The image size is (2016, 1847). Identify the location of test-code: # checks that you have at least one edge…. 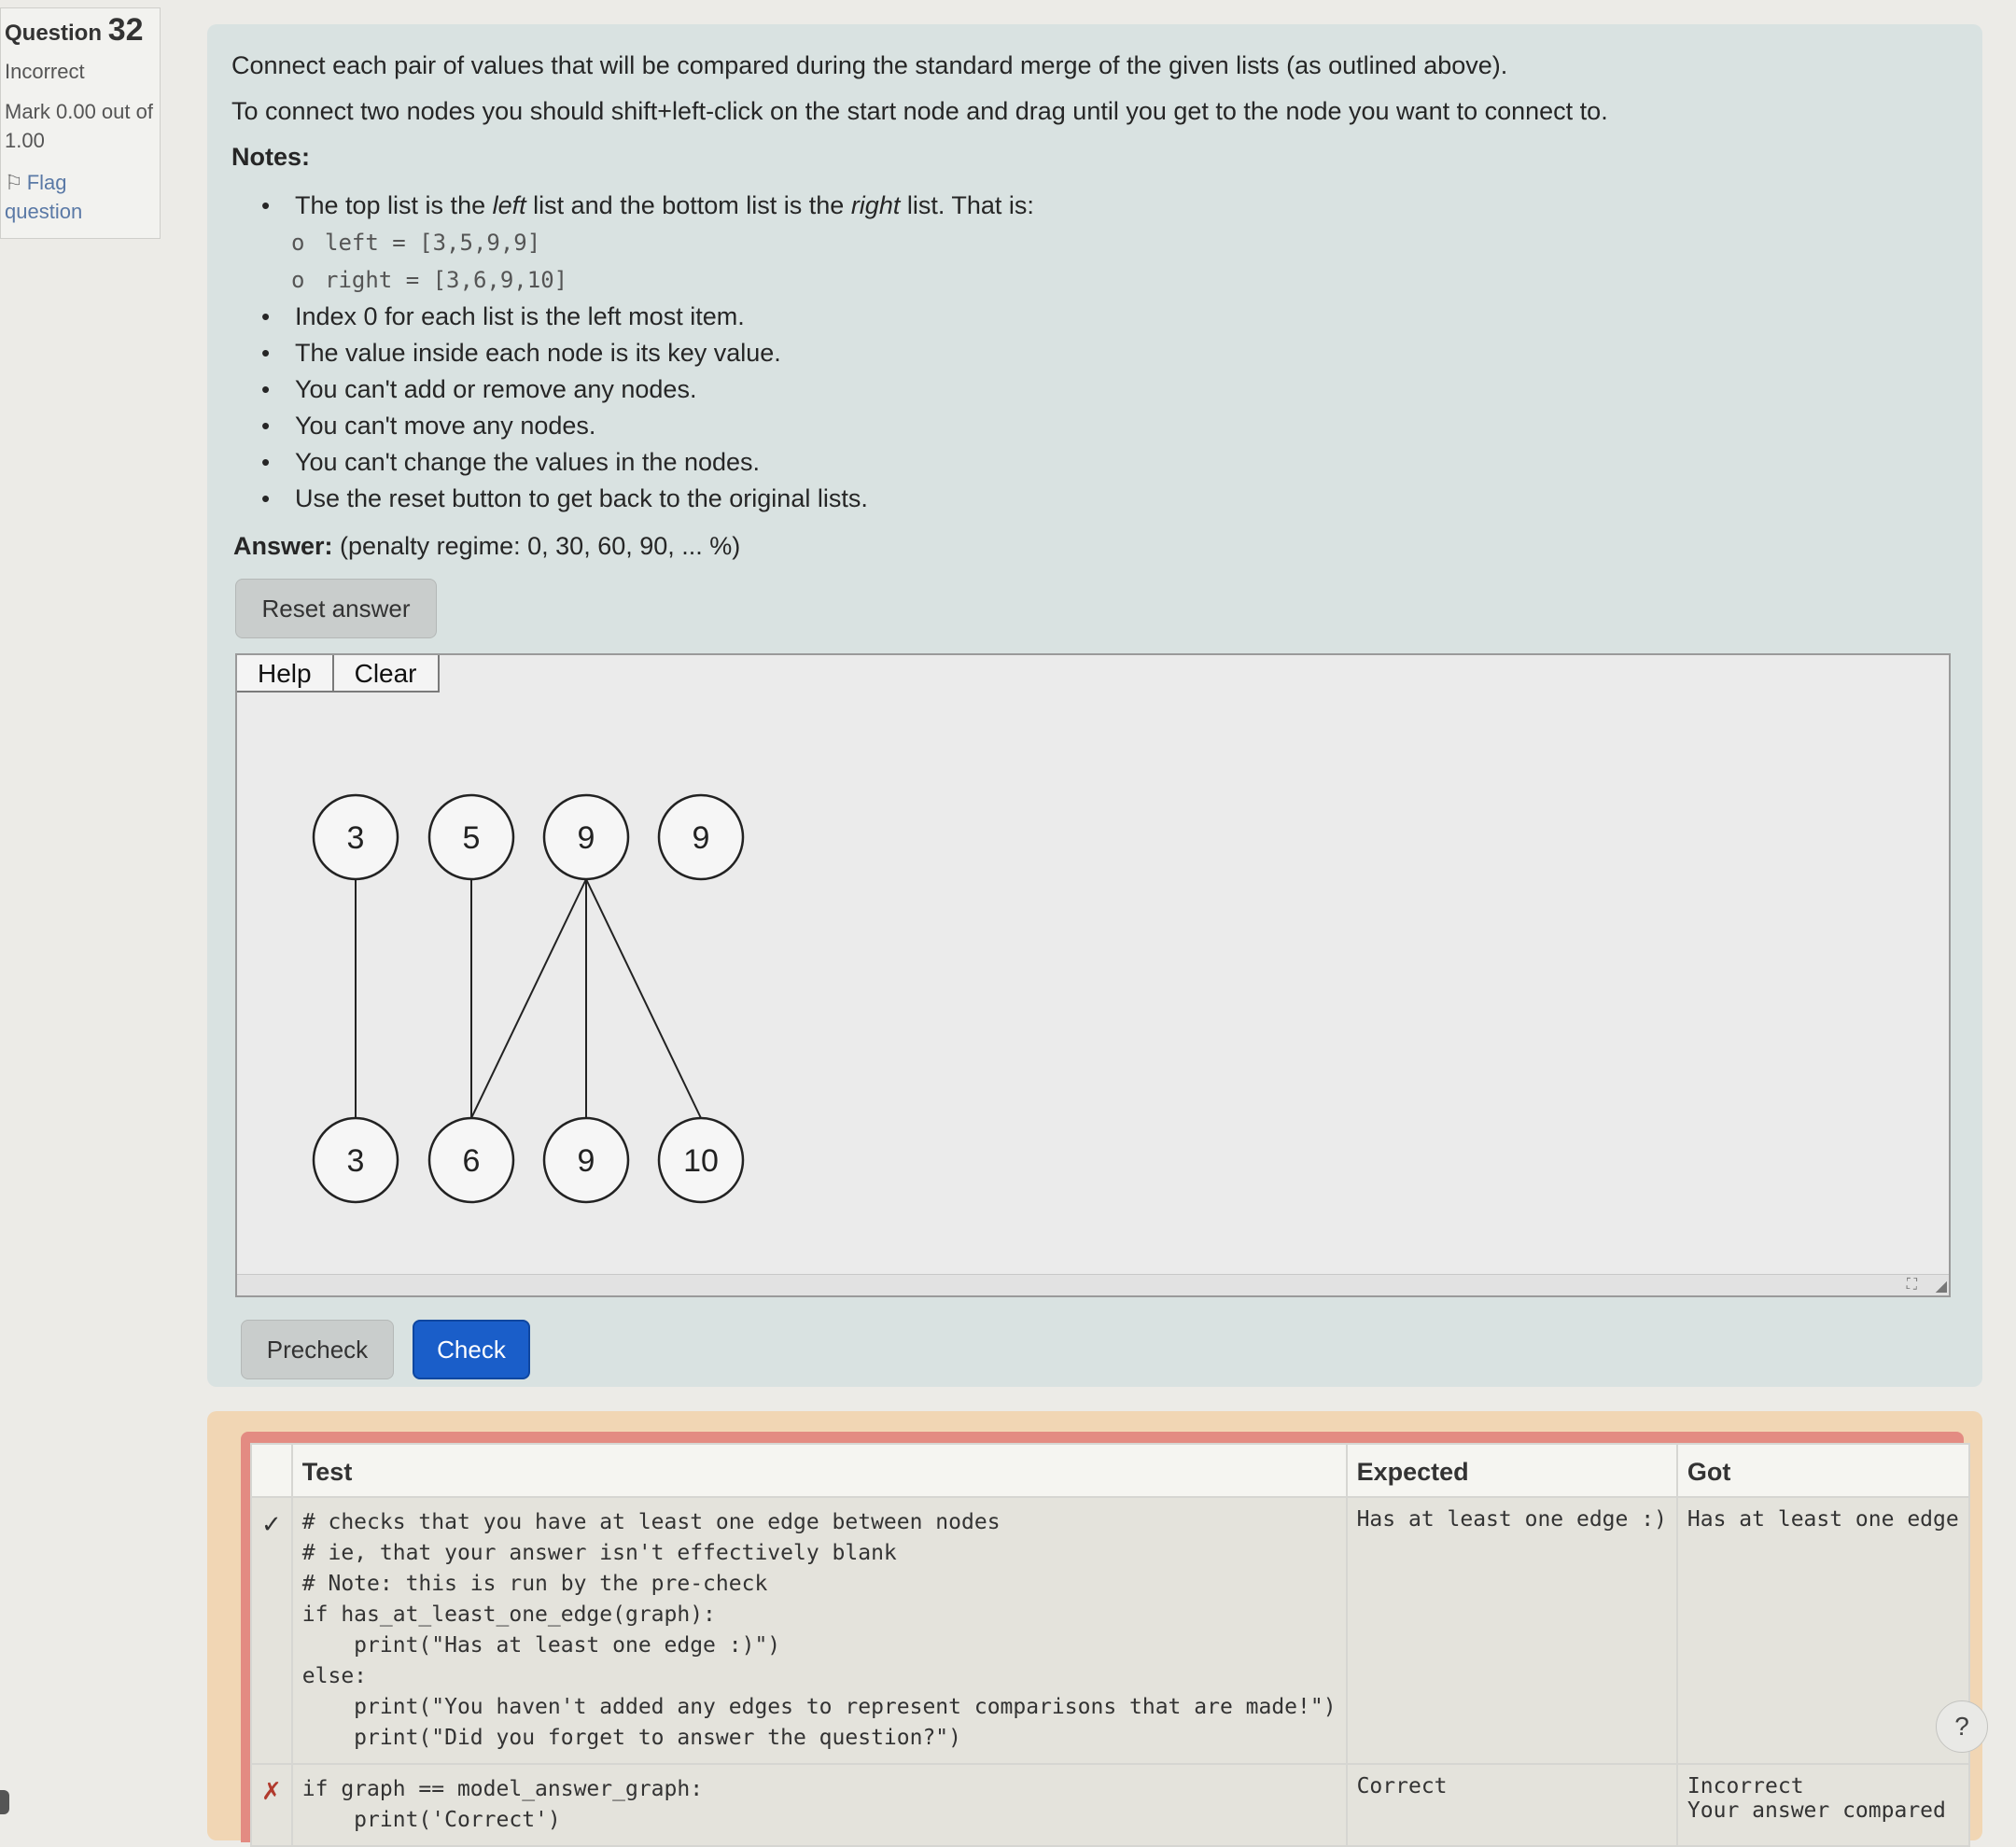
(819, 1630).